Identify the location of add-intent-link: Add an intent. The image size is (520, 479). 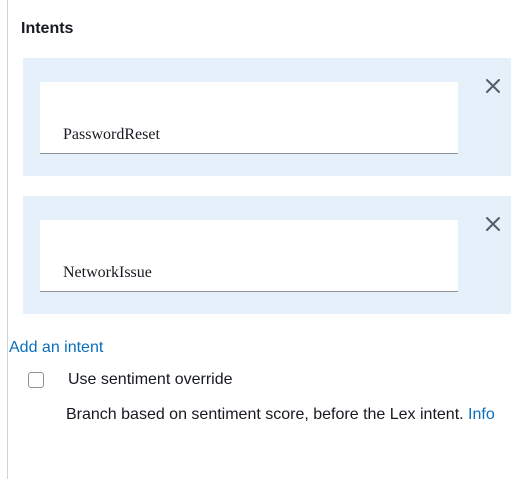
(56, 348).